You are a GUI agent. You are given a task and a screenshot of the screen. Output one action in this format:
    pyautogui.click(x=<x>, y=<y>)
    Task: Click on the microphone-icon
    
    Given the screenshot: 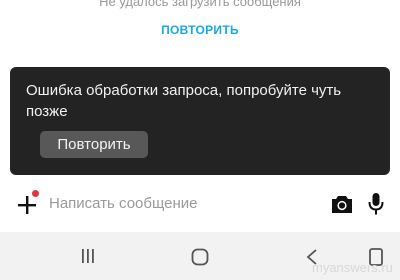 What is the action you would take?
    pyautogui.click(x=376, y=204)
    